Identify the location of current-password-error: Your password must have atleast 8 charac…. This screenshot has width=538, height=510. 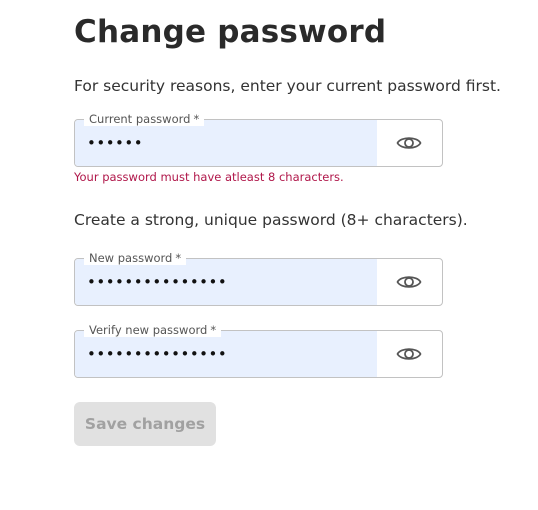
(209, 177).